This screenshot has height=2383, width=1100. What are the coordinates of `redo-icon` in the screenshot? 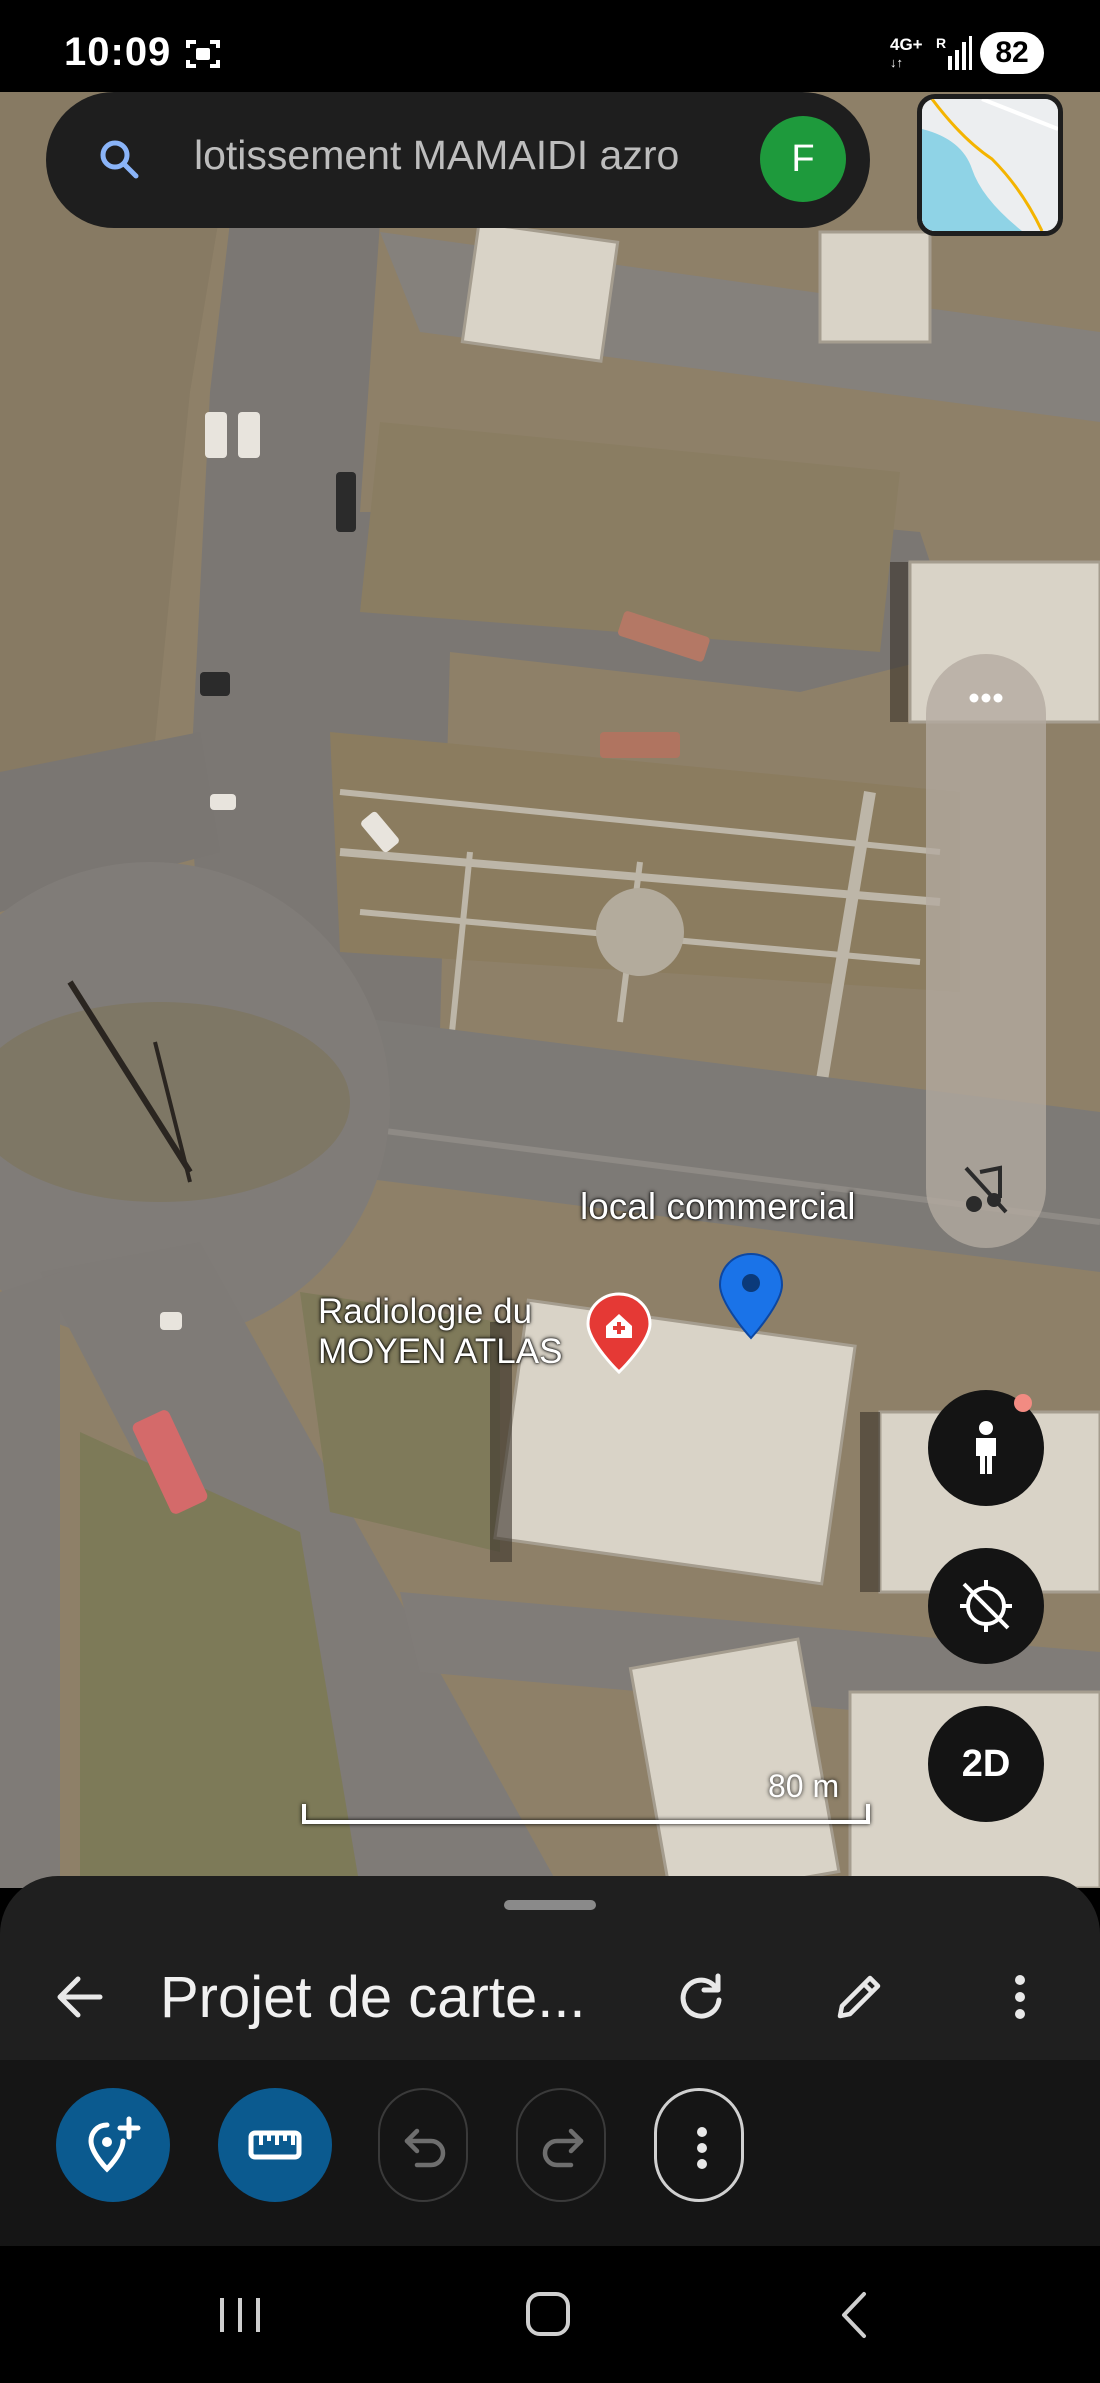 It's located at (563, 2148).